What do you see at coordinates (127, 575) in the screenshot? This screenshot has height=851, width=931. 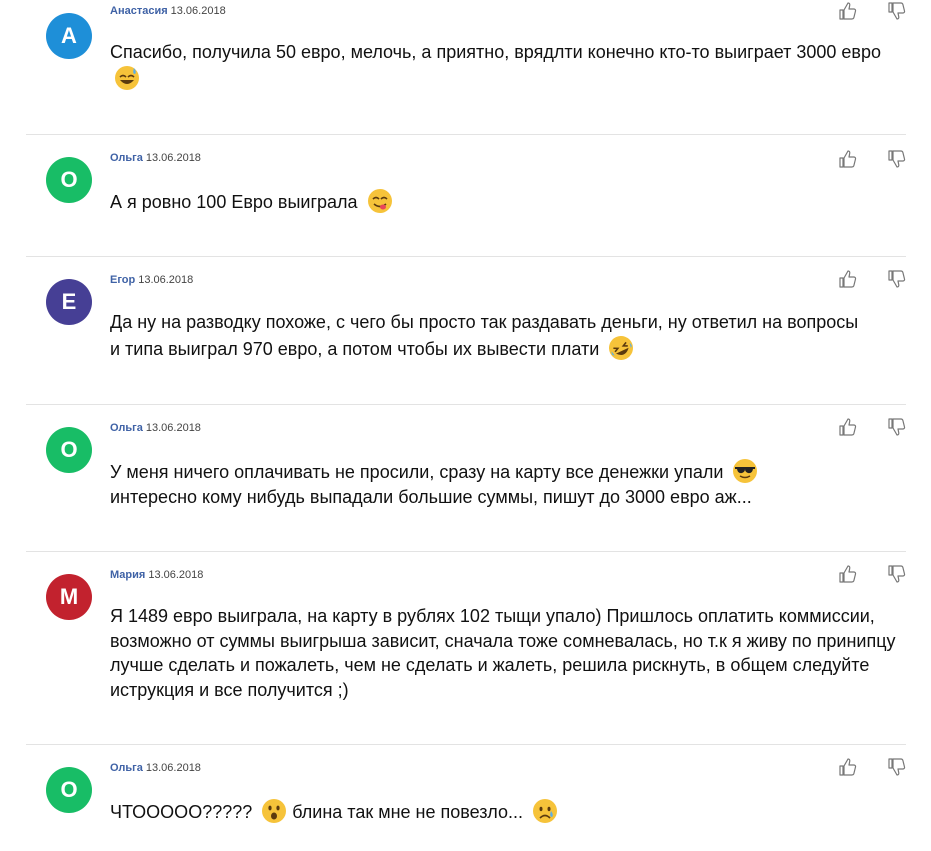 I see `author-name: Мария` at bounding box center [127, 575].